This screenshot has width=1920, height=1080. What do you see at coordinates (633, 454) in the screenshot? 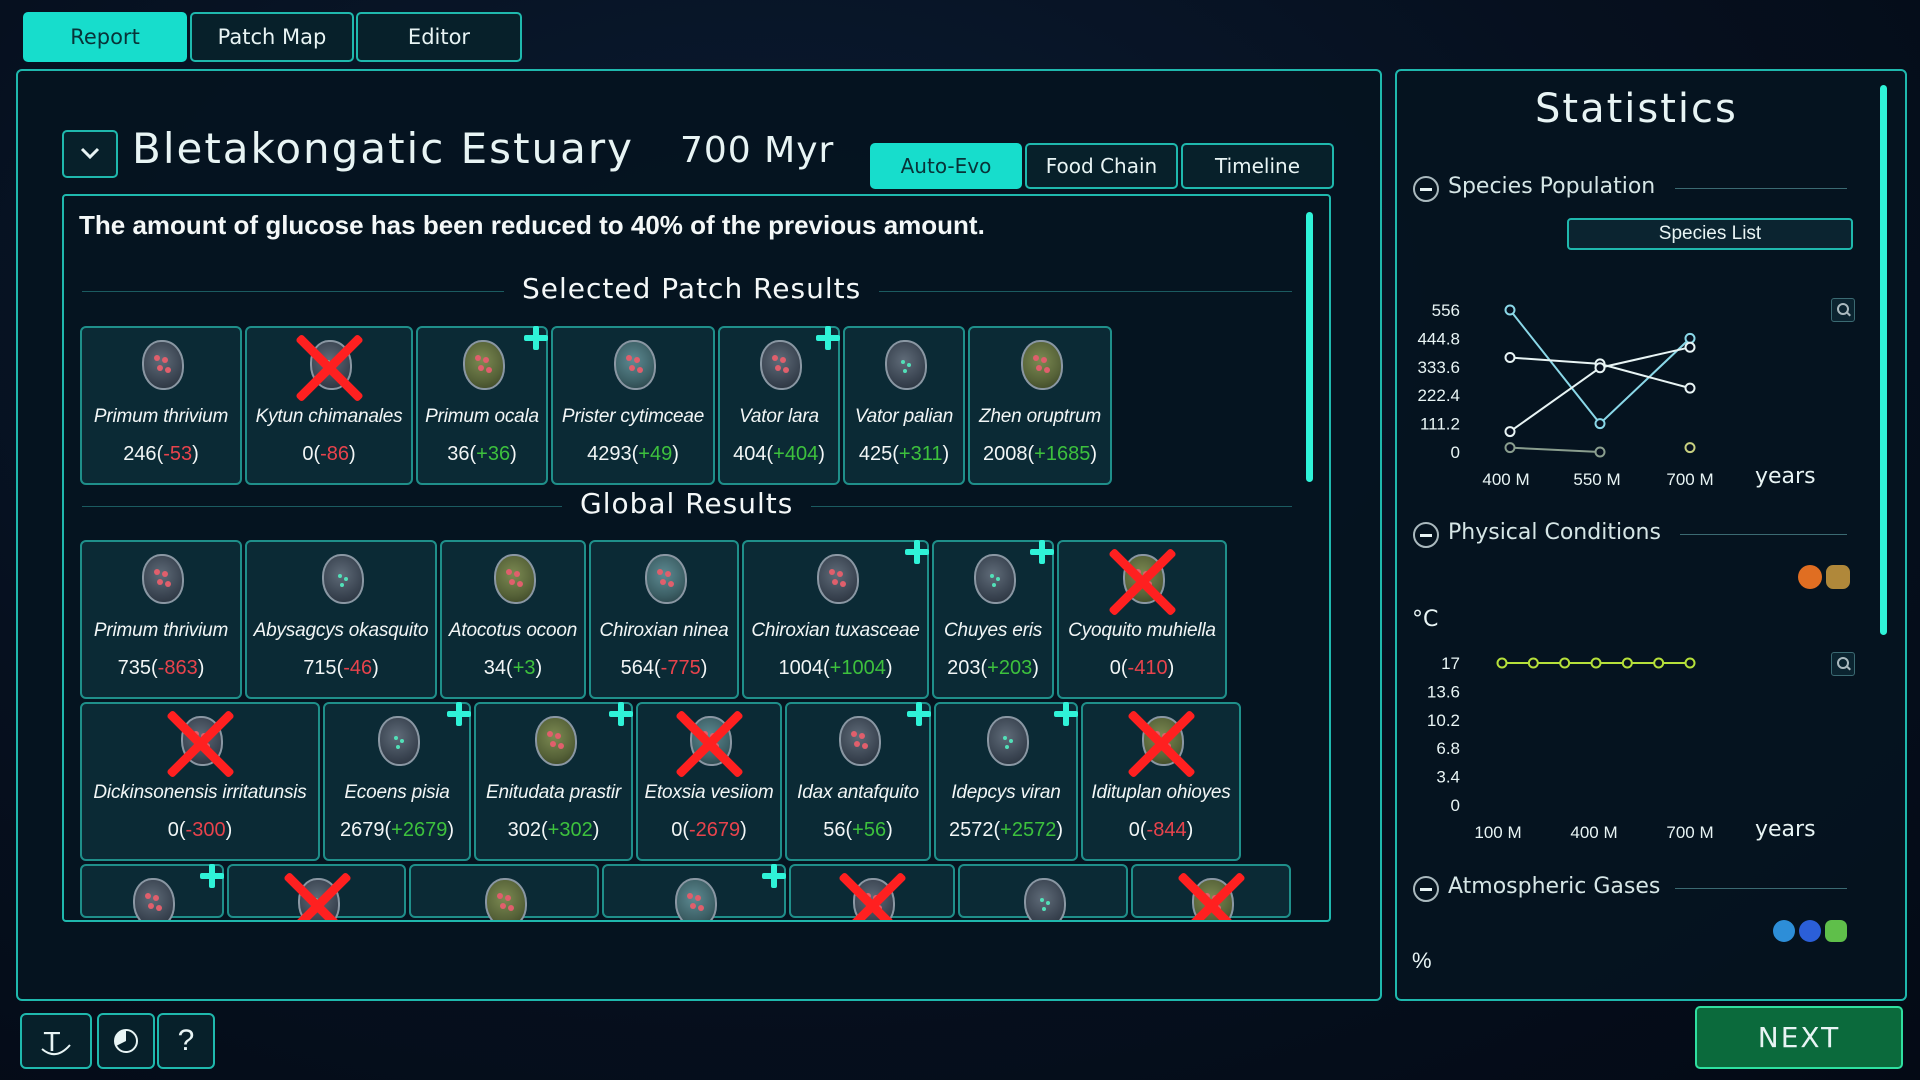
I see `species-population: 4293(+49)` at bounding box center [633, 454].